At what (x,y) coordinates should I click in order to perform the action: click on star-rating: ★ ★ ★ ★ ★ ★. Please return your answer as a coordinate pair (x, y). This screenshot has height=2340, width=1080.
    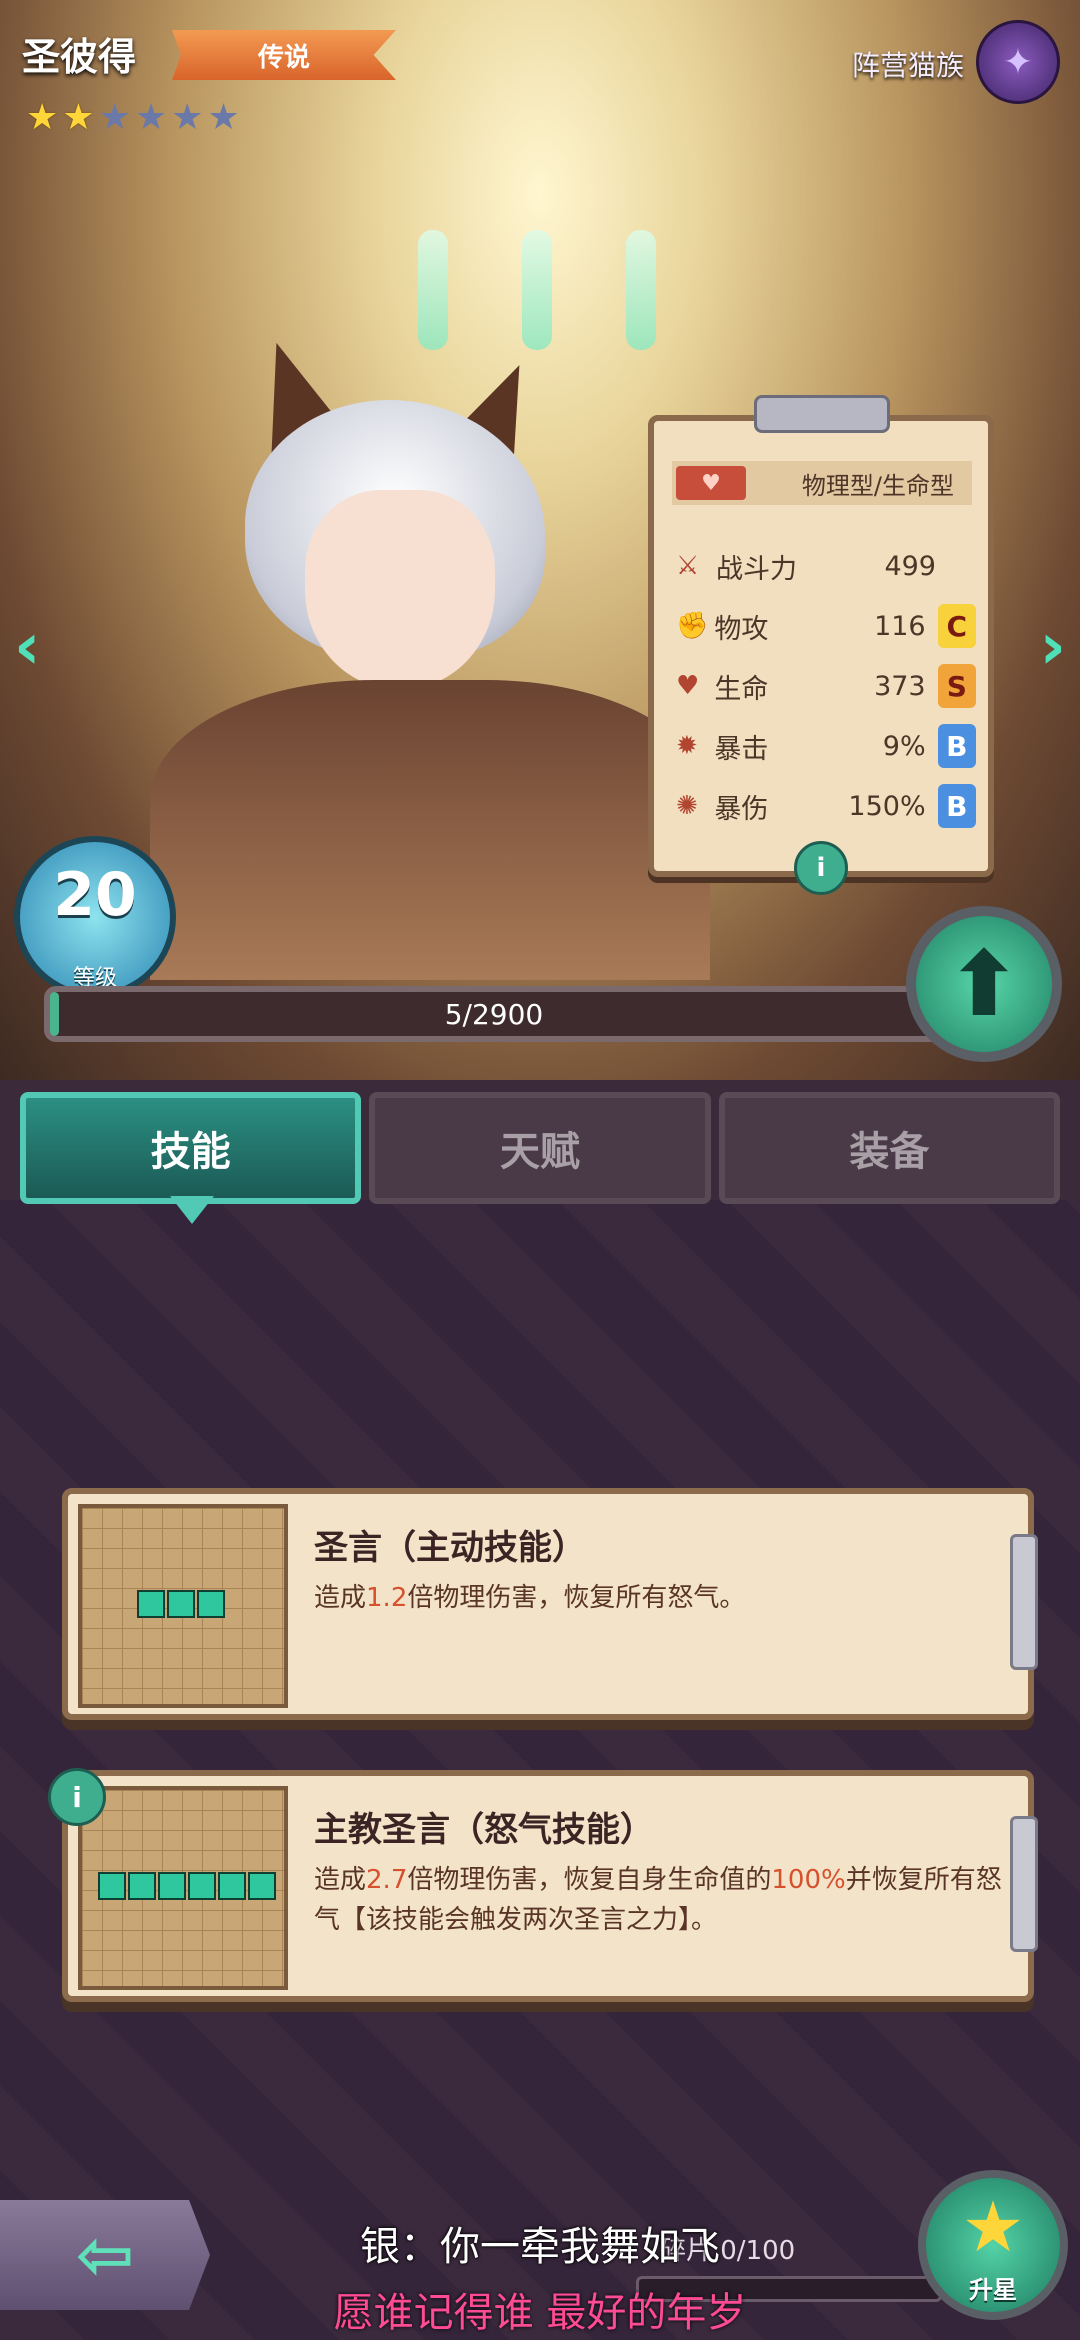
    Looking at the image, I should click on (133, 118).